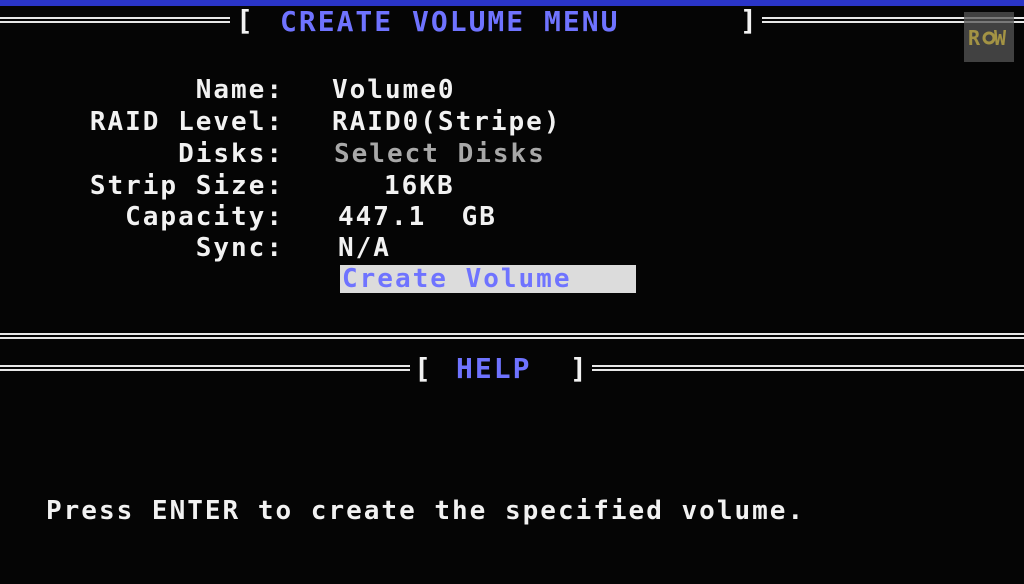 The image size is (1024, 584). What do you see at coordinates (239, 248) in the screenshot?
I see `field-label-sync: Sync:` at bounding box center [239, 248].